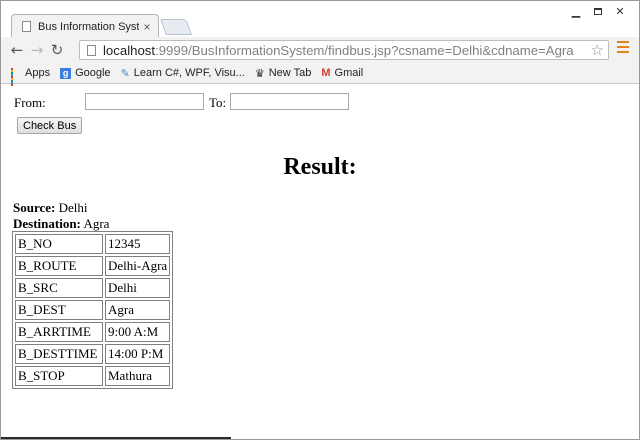 The image size is (640, 440). I want to click on star-icon: ☆, so click(597, 50).